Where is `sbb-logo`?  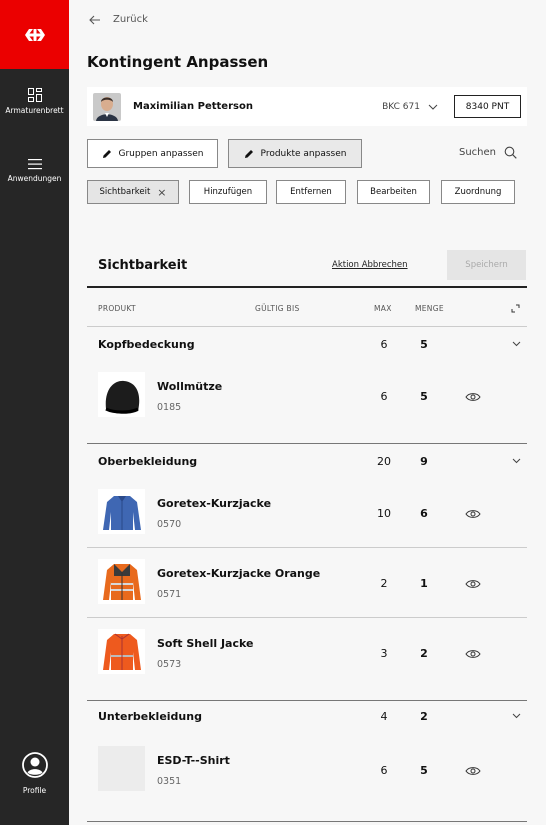
sbb-logo is located at coordinates (34, 34).